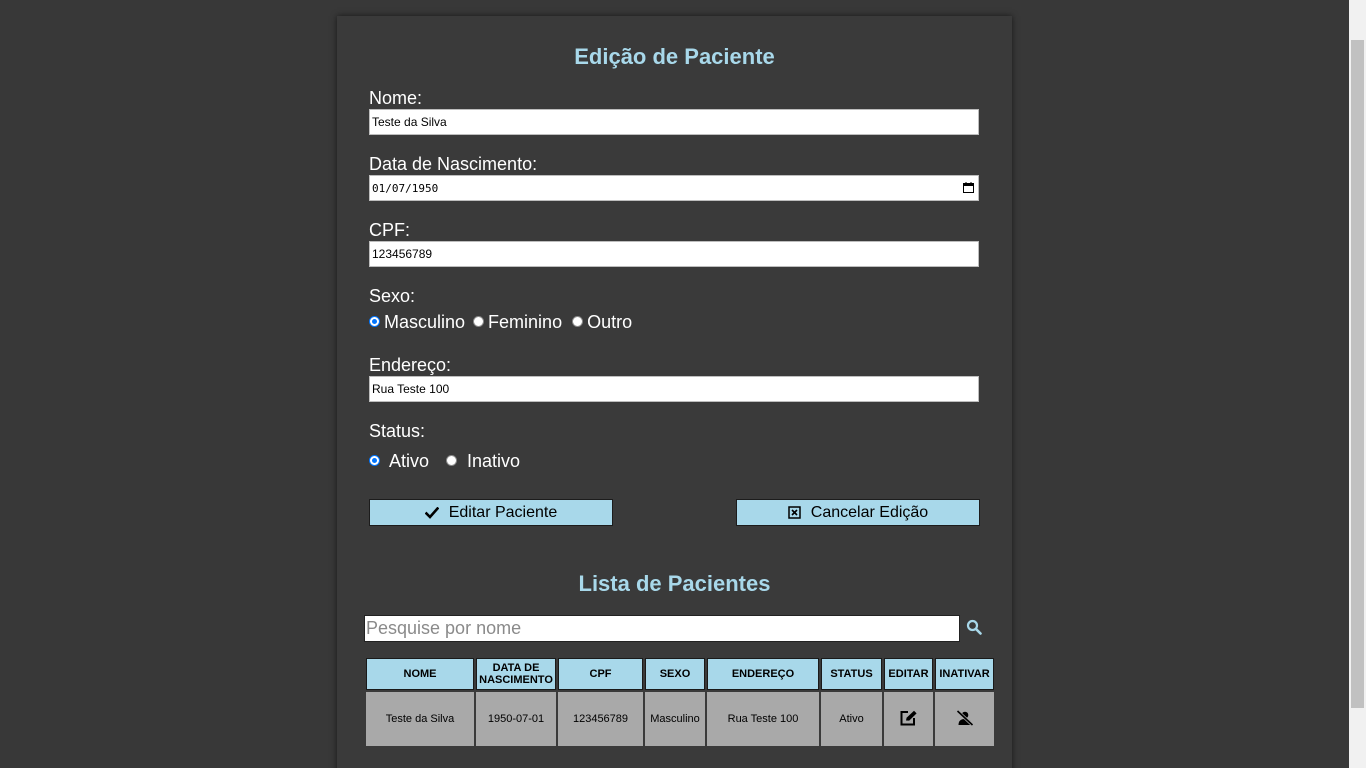 The width and height of the screenshot is (1366, 768). What do you see at coordinates (600, 719) in the screenshot?
I see `cell-cpf: 123456789` at bounding box center [600, 719].